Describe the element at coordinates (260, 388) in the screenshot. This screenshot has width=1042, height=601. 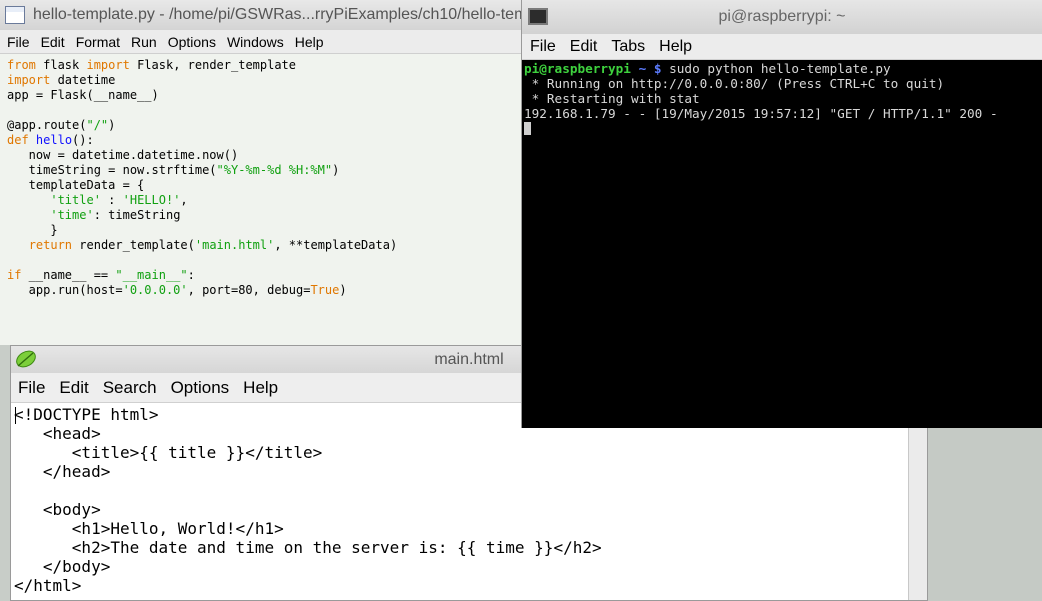
I see `leafpad-menu-help: Help` at that location.